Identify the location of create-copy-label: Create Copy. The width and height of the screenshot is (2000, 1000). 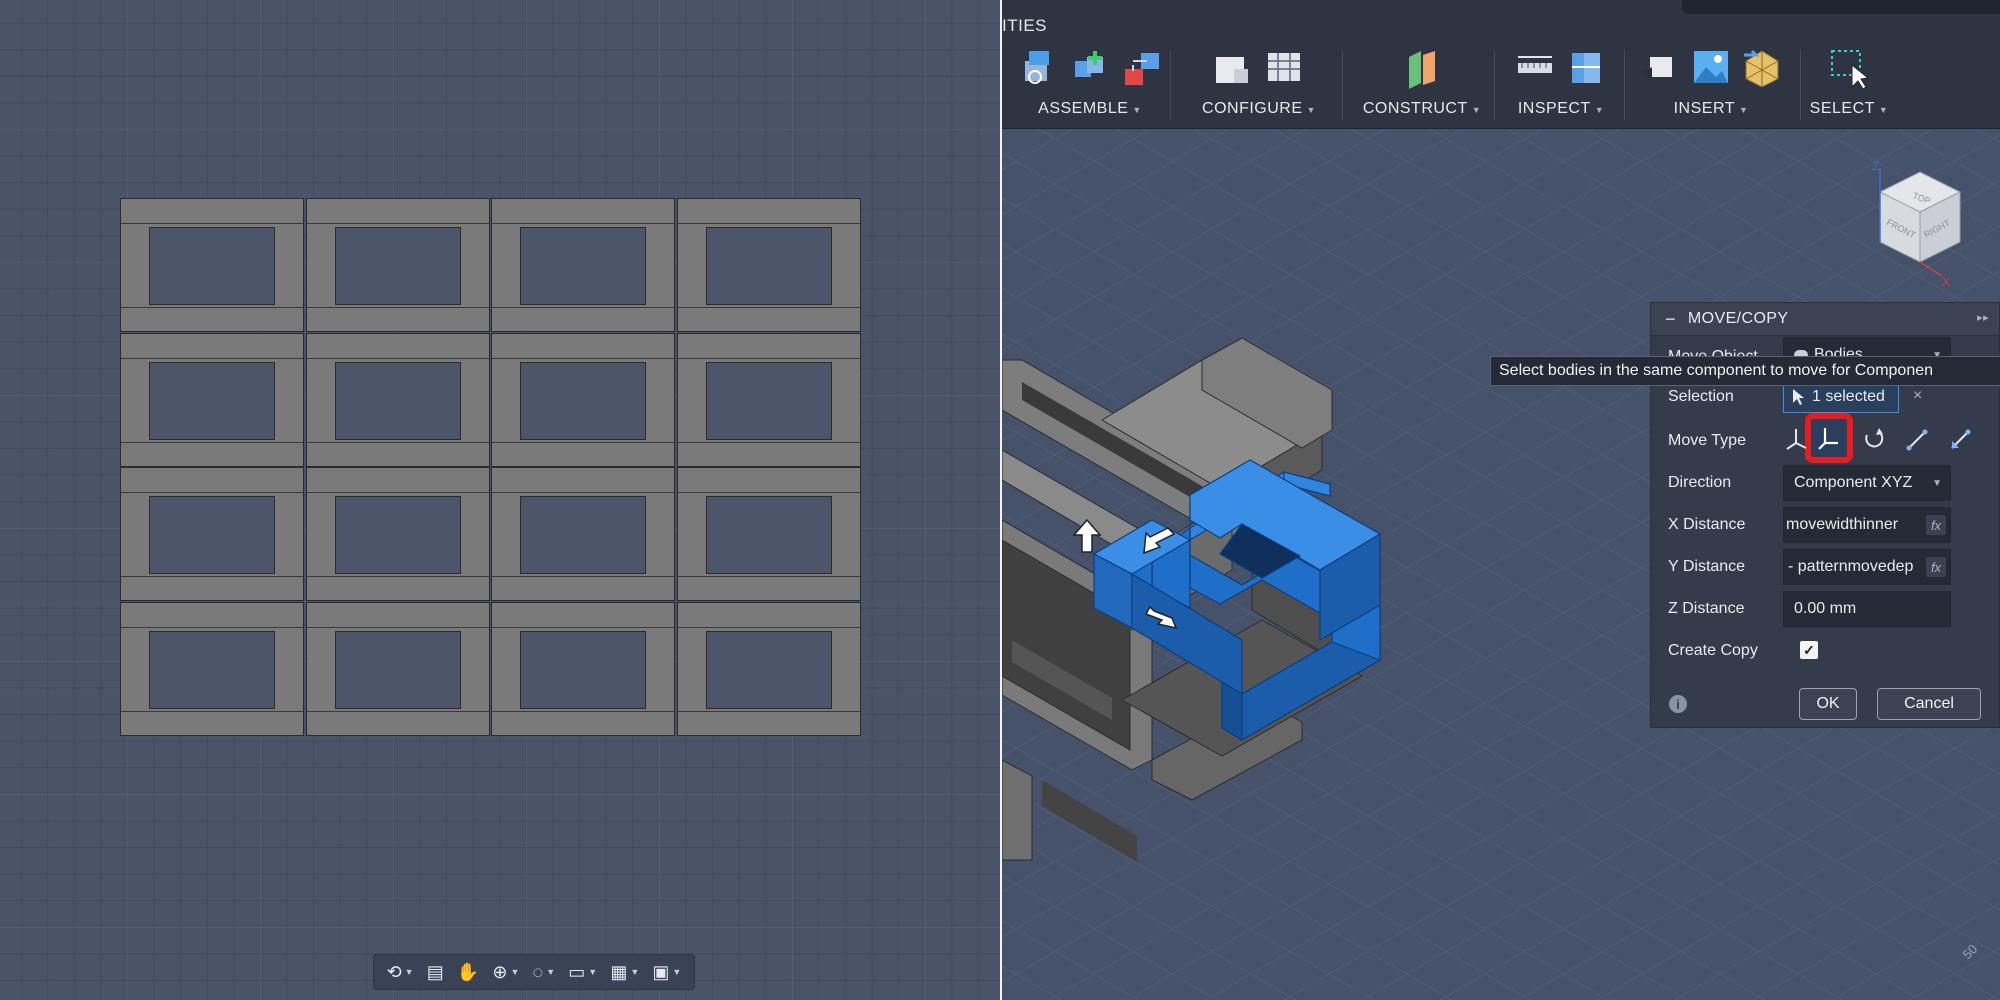
(1713, 650).